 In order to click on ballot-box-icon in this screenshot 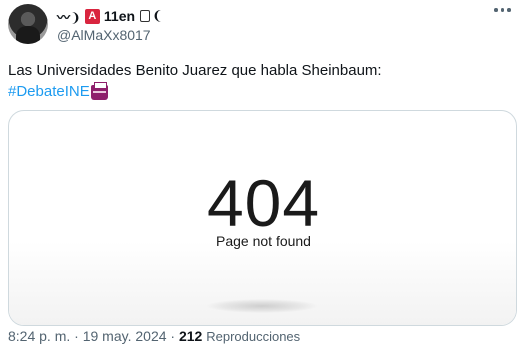, I will do `click(99, 90)`.